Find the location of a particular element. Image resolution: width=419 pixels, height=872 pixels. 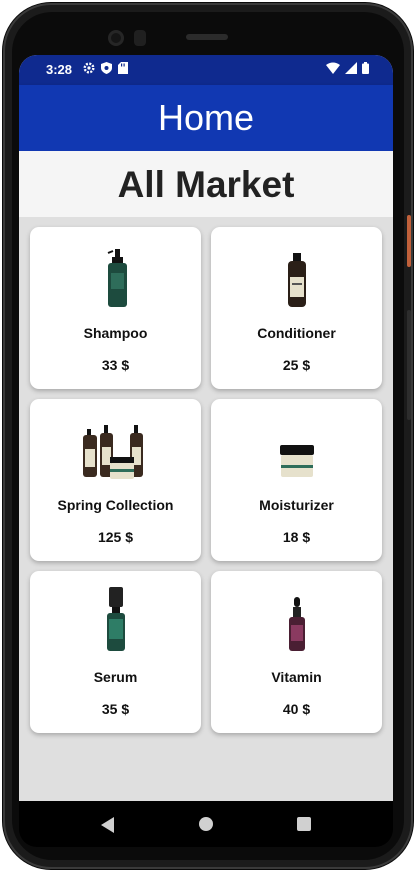

vitamin-dropper-image is located at coordinates (296, 618).